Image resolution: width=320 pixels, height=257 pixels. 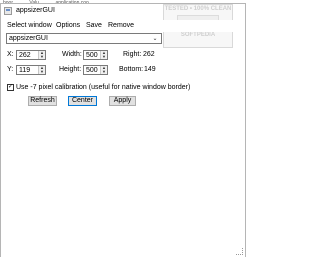 What do you see at coordinates (94, 25) in the screenshot?
I see `menu-save: Save` at bounding box center [94, 25].